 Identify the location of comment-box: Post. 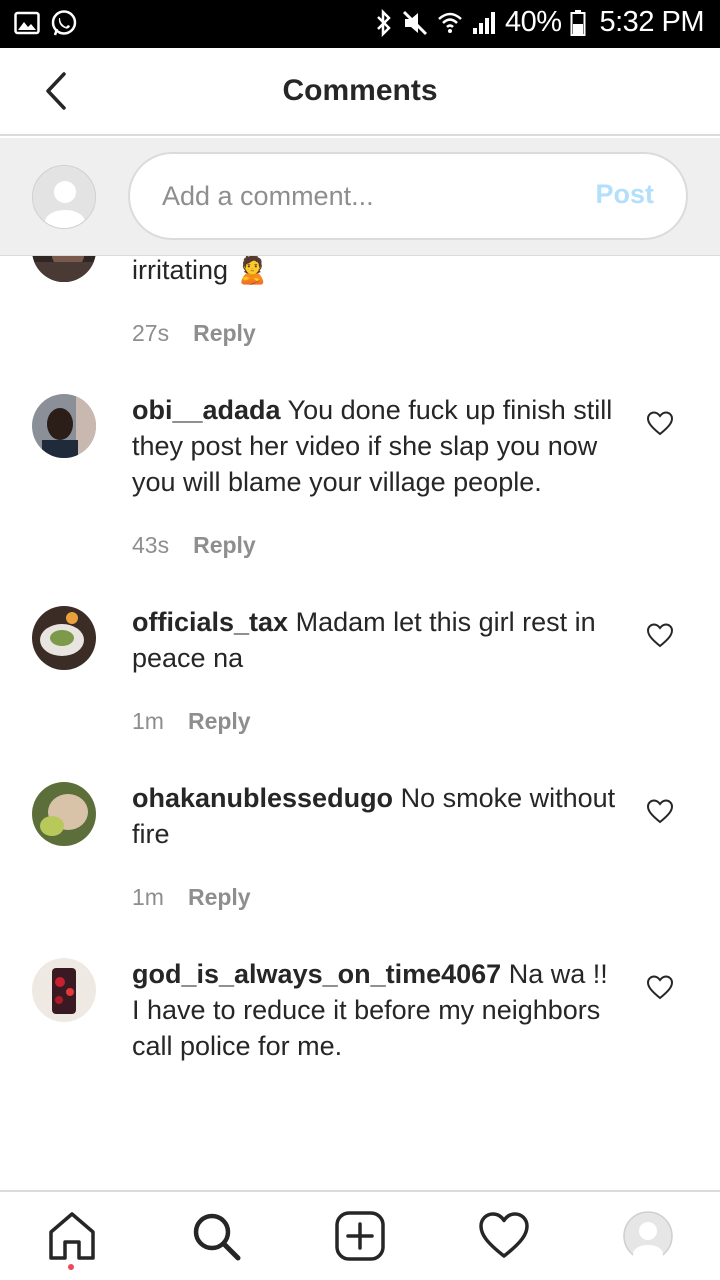
(408, 196).